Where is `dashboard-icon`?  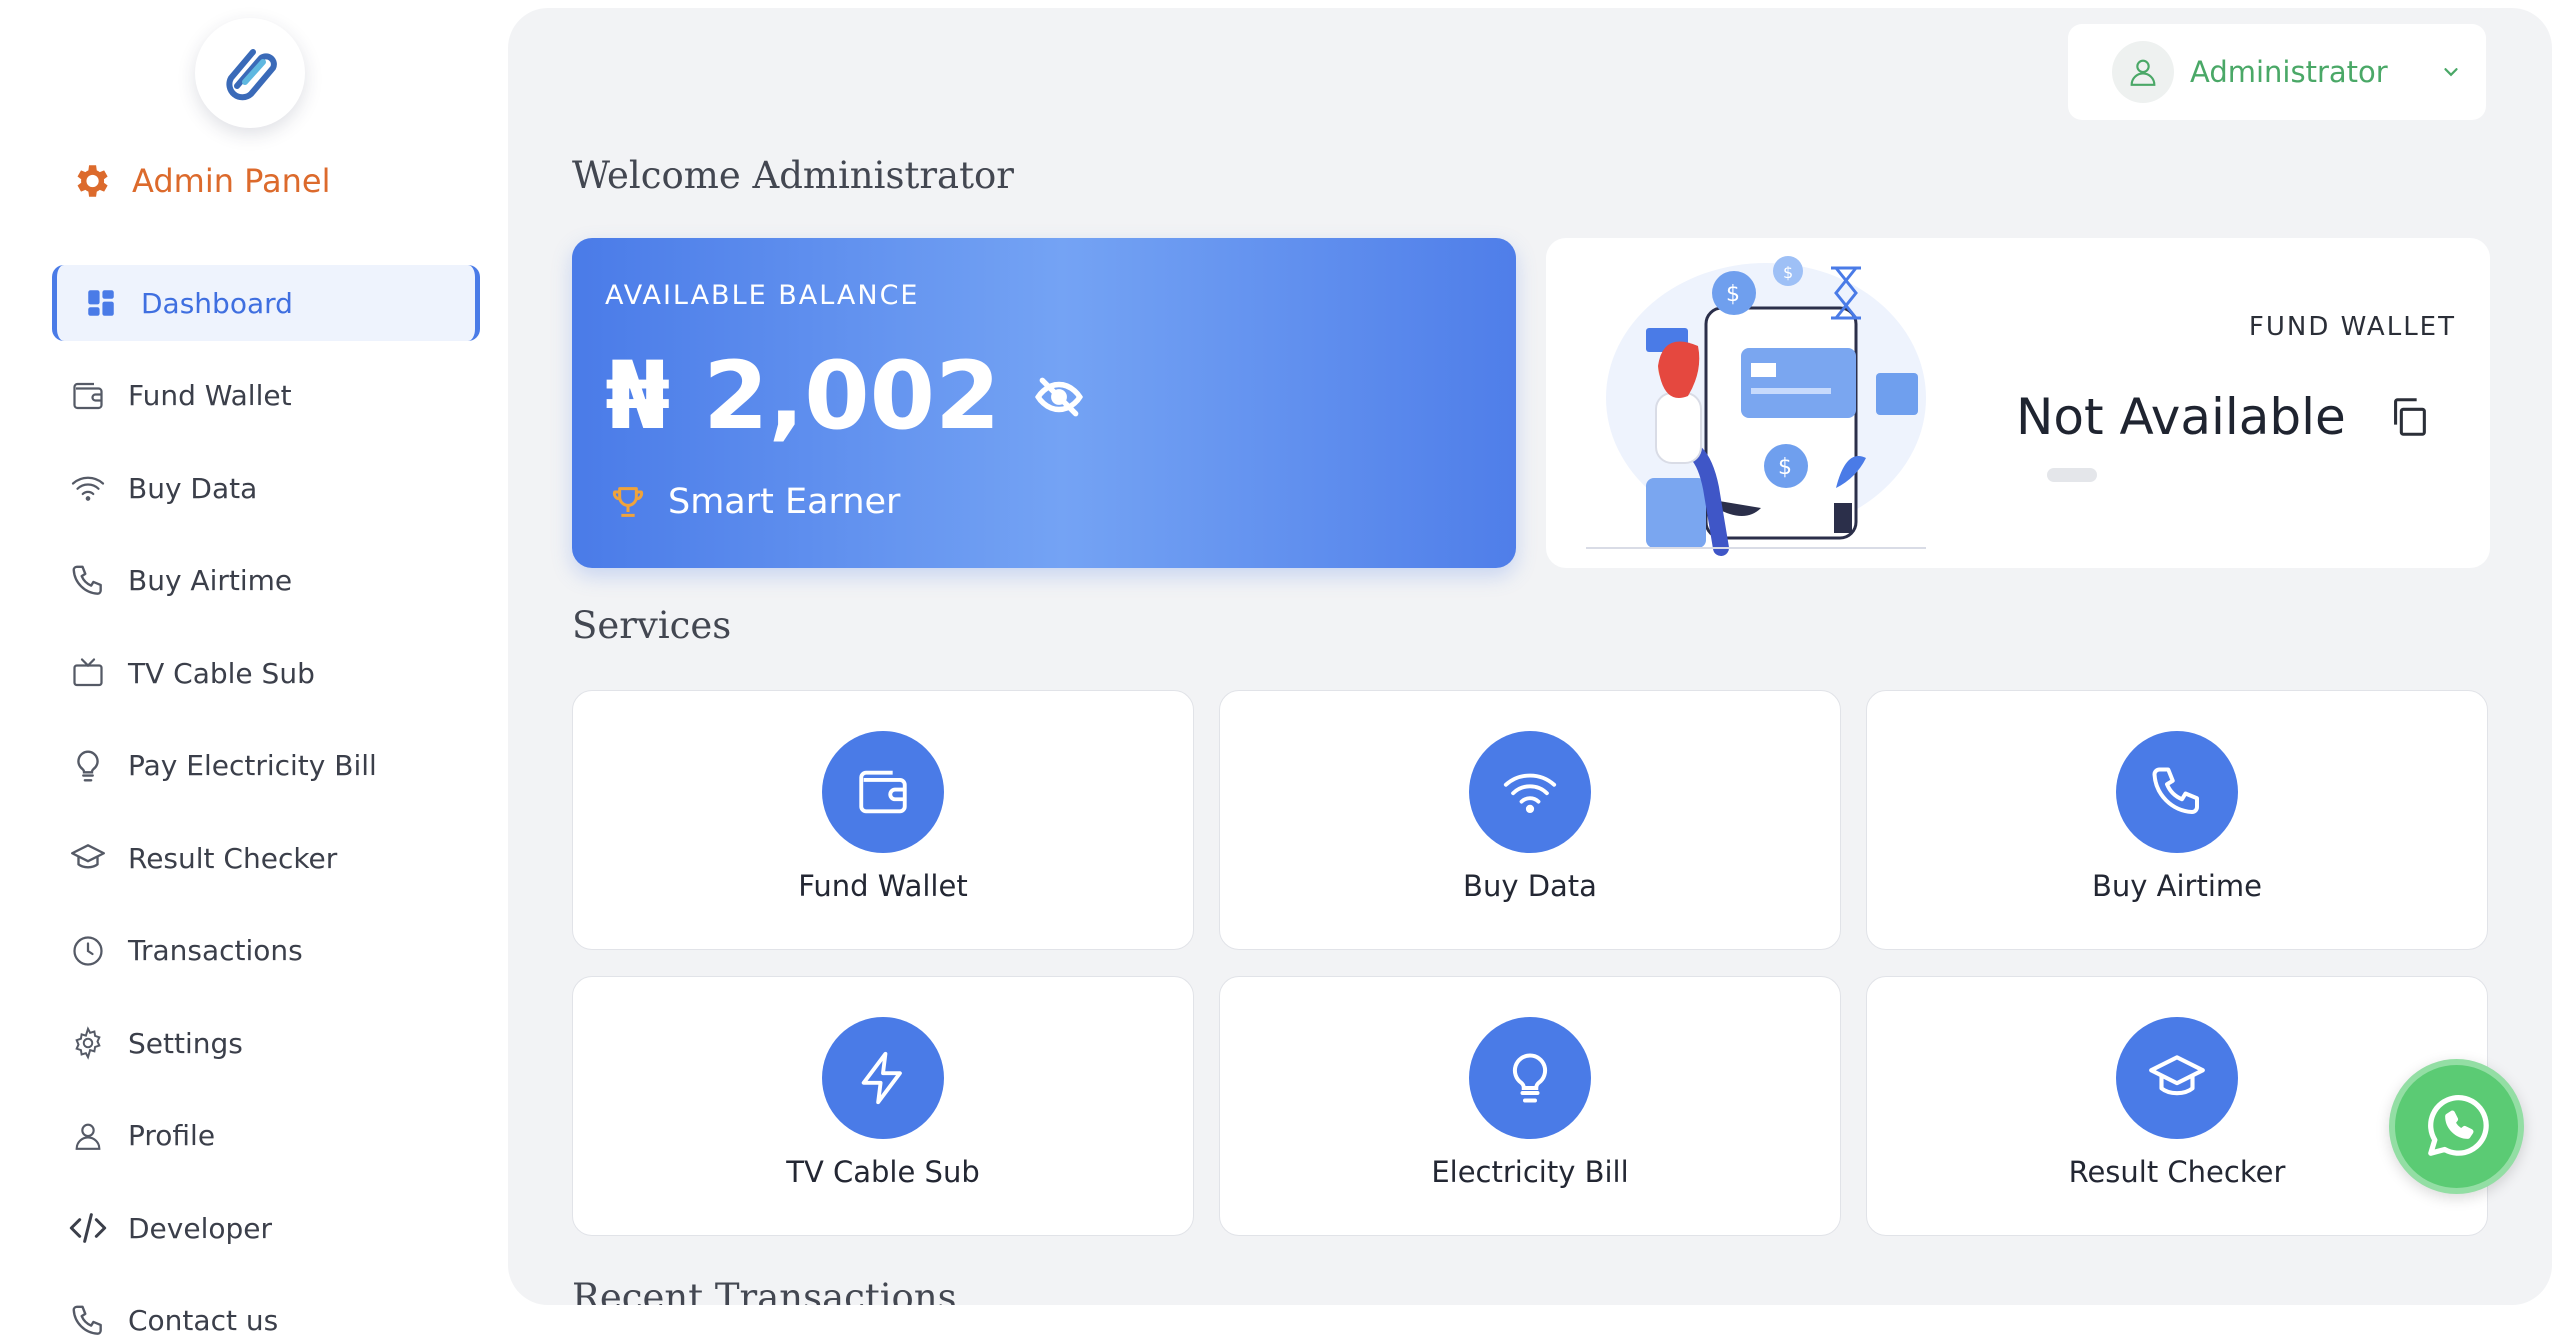
dashboard-icon is located at coordinates (101, 303).